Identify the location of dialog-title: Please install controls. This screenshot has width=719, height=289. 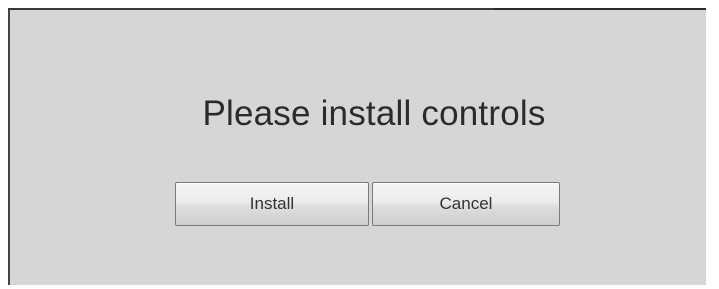
(374, 113).